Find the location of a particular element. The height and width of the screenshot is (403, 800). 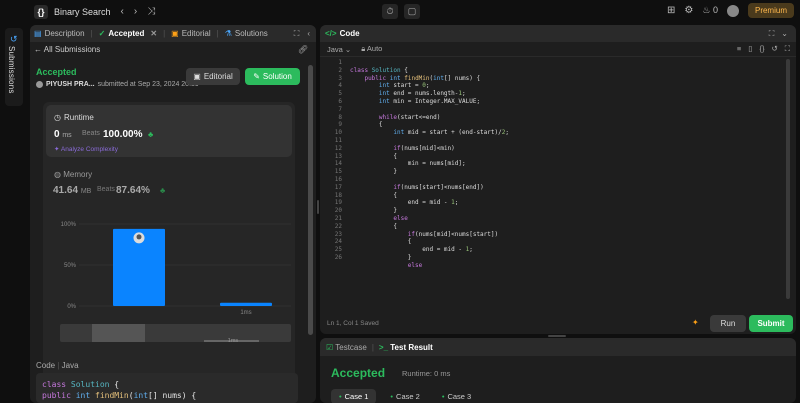

timer-icon: ⏱ is located at coordinates (390, 11).